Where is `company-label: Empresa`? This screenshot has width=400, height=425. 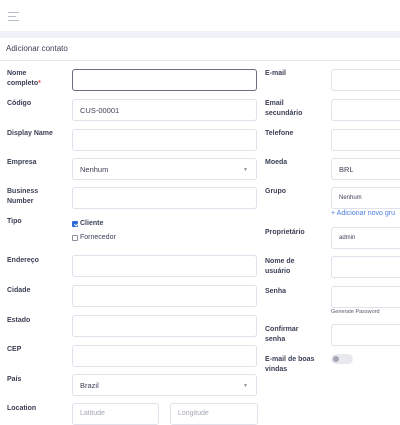
company-label: Empresa is located at coordinates (22, 162).